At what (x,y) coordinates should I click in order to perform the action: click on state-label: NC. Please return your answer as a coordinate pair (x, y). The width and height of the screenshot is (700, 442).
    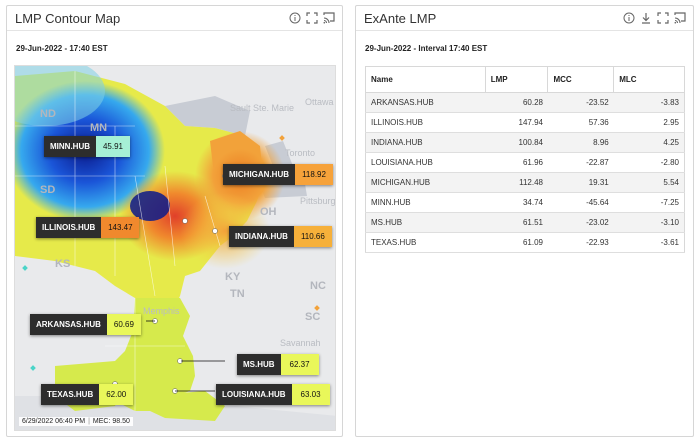
    Looking at the image, I should click on (318, 286).